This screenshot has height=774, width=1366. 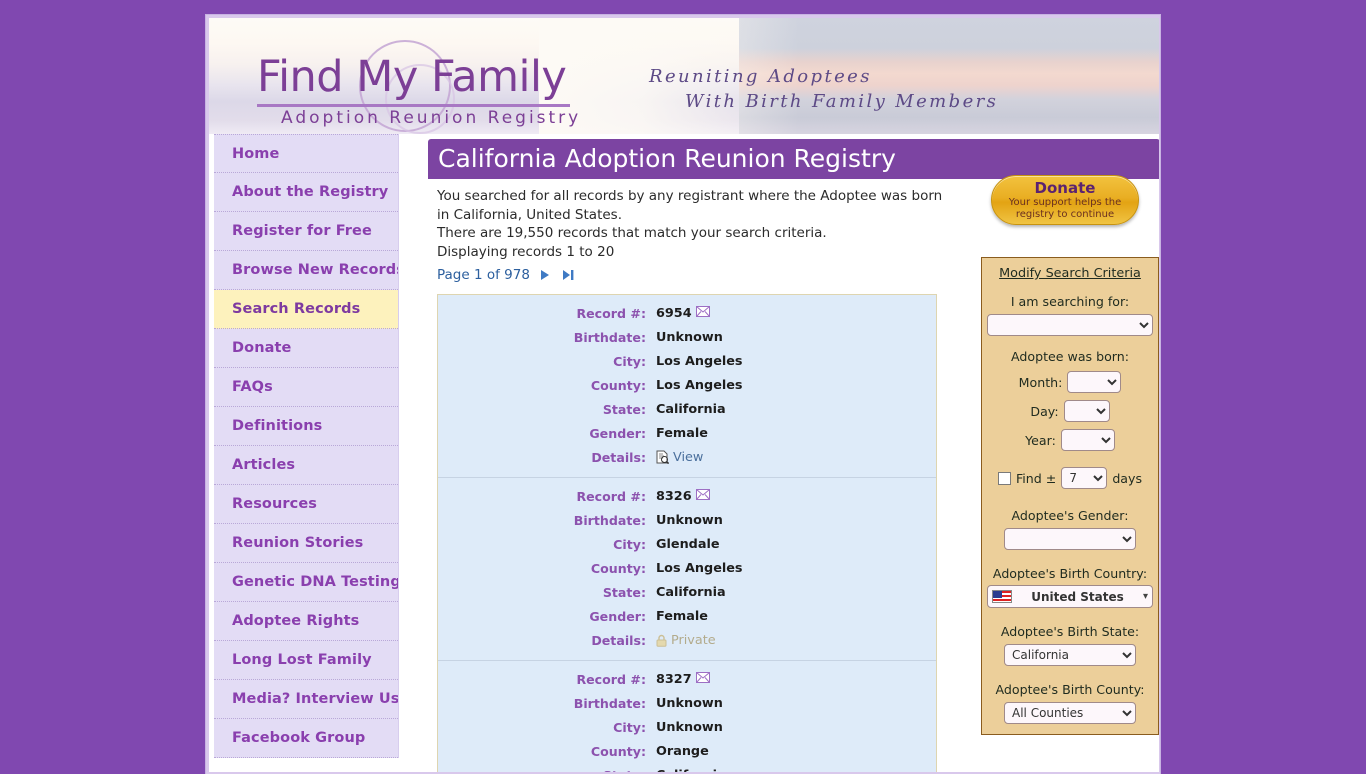 I want to click on sidebar-item-adoptee-rights: Adoptee Rights, so click(x=306, y=621).